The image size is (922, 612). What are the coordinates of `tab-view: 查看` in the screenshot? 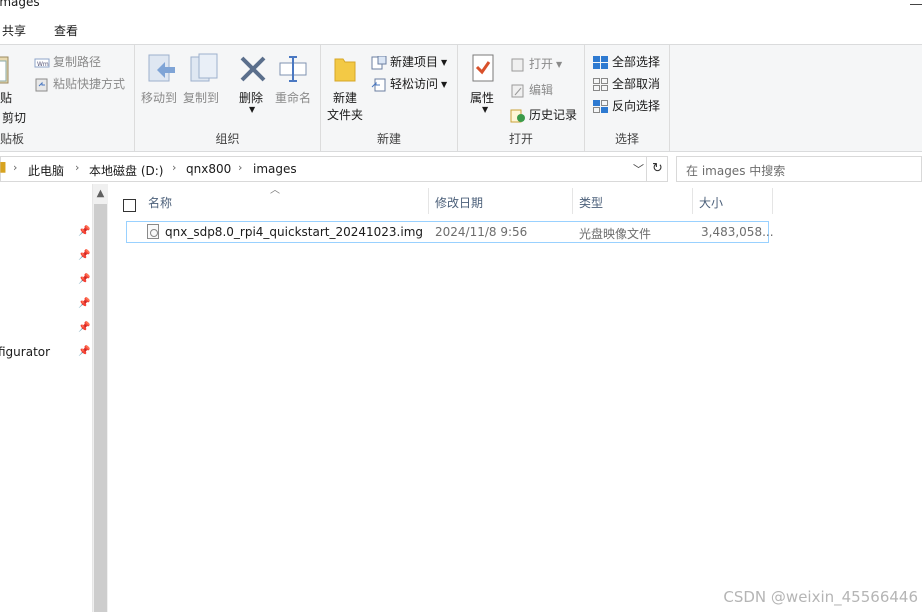 It's located at (66, 30).